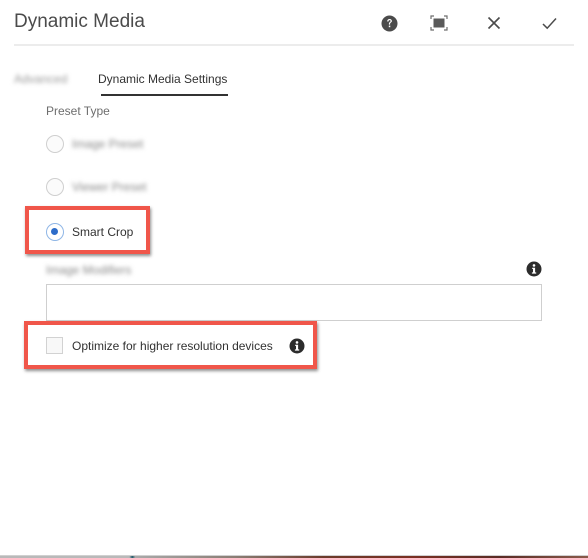  Describe the element at coordinates (78, 111) in the screenshot. I see `preset-type-label: Preset Type` at that location.